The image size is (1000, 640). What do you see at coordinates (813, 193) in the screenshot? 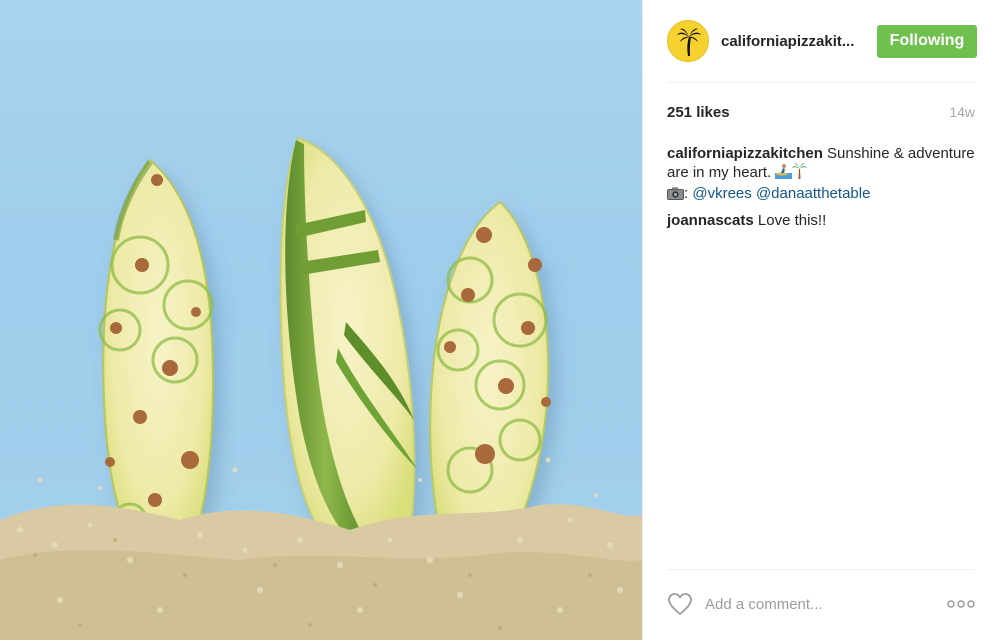
I see `mention-link: @danaatthetable` at bounding box center [813, 193].